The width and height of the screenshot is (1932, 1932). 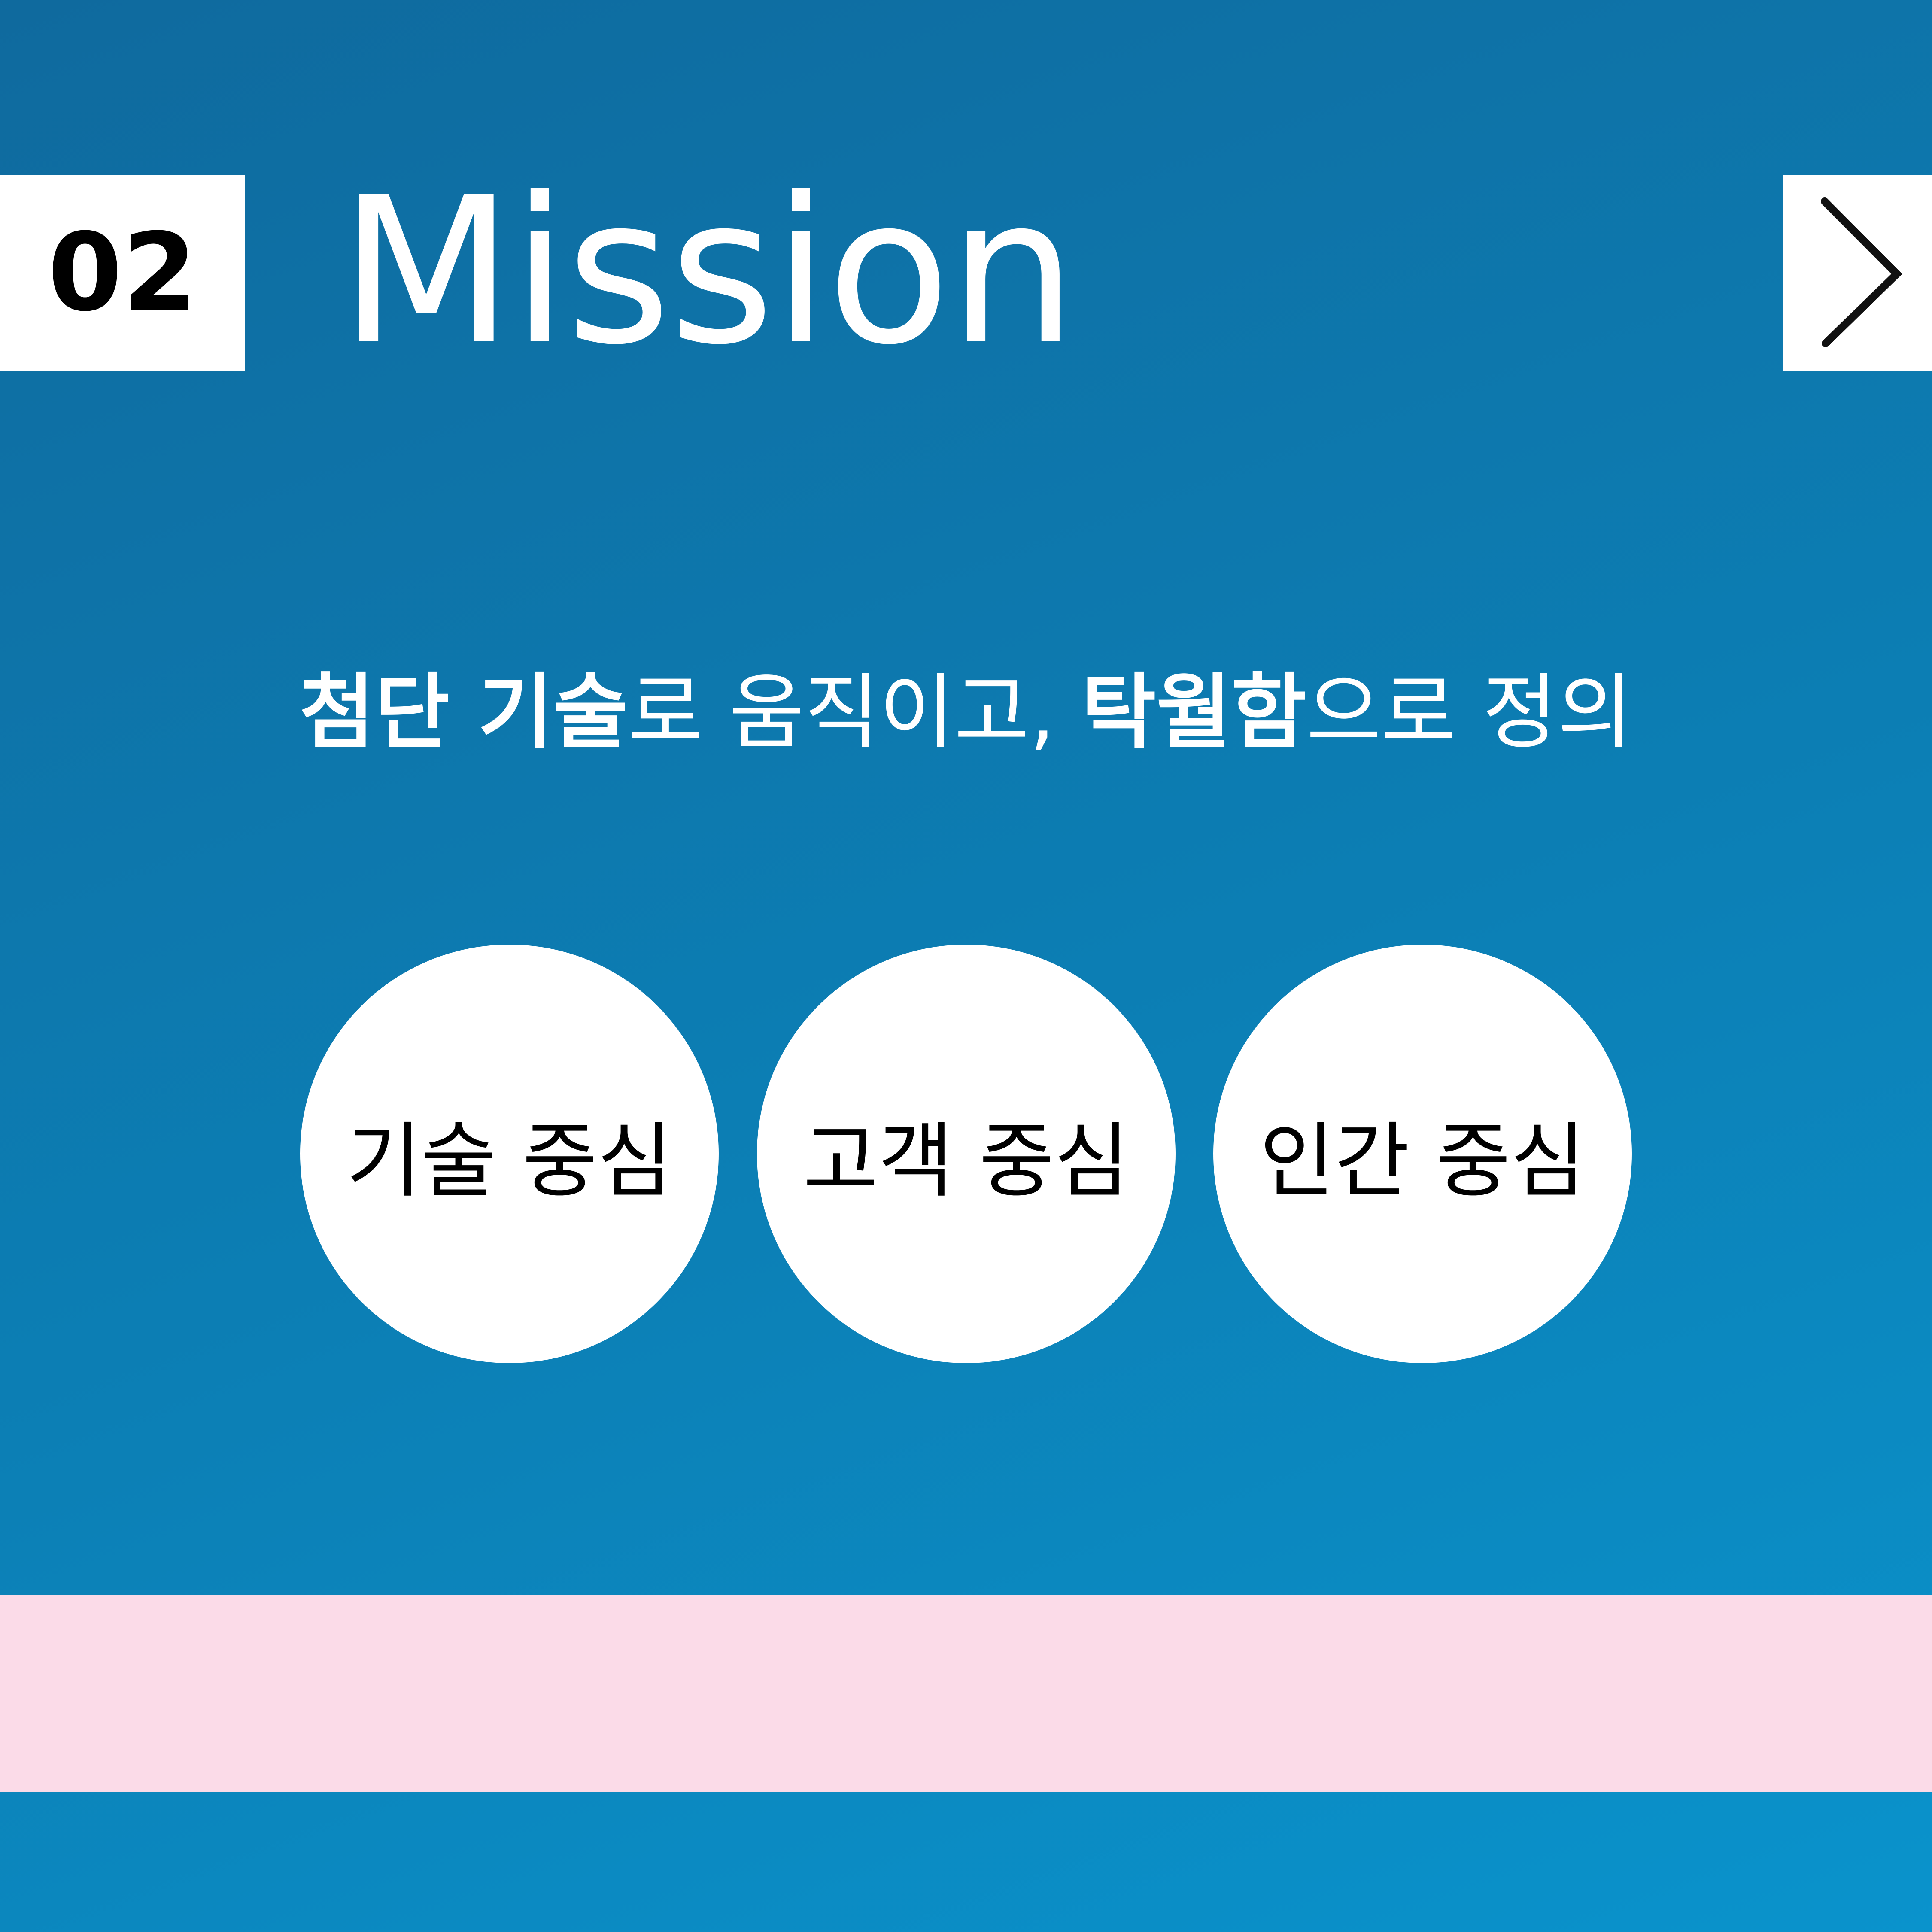 What do you see at coordinates (1862, 272) in the screenshot?
I see `chevron-right-icon` at bounding box center [1862, 272].